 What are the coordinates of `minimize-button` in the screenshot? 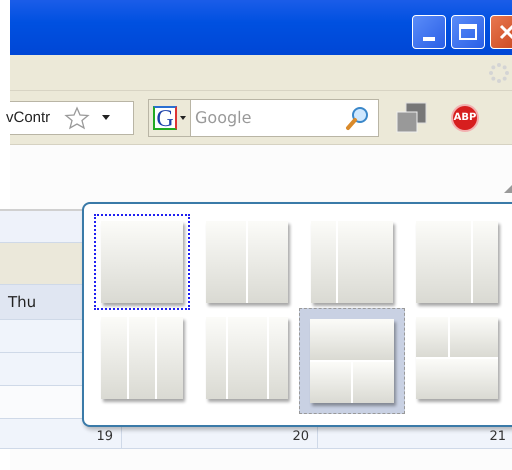 It's located at (429, 31).